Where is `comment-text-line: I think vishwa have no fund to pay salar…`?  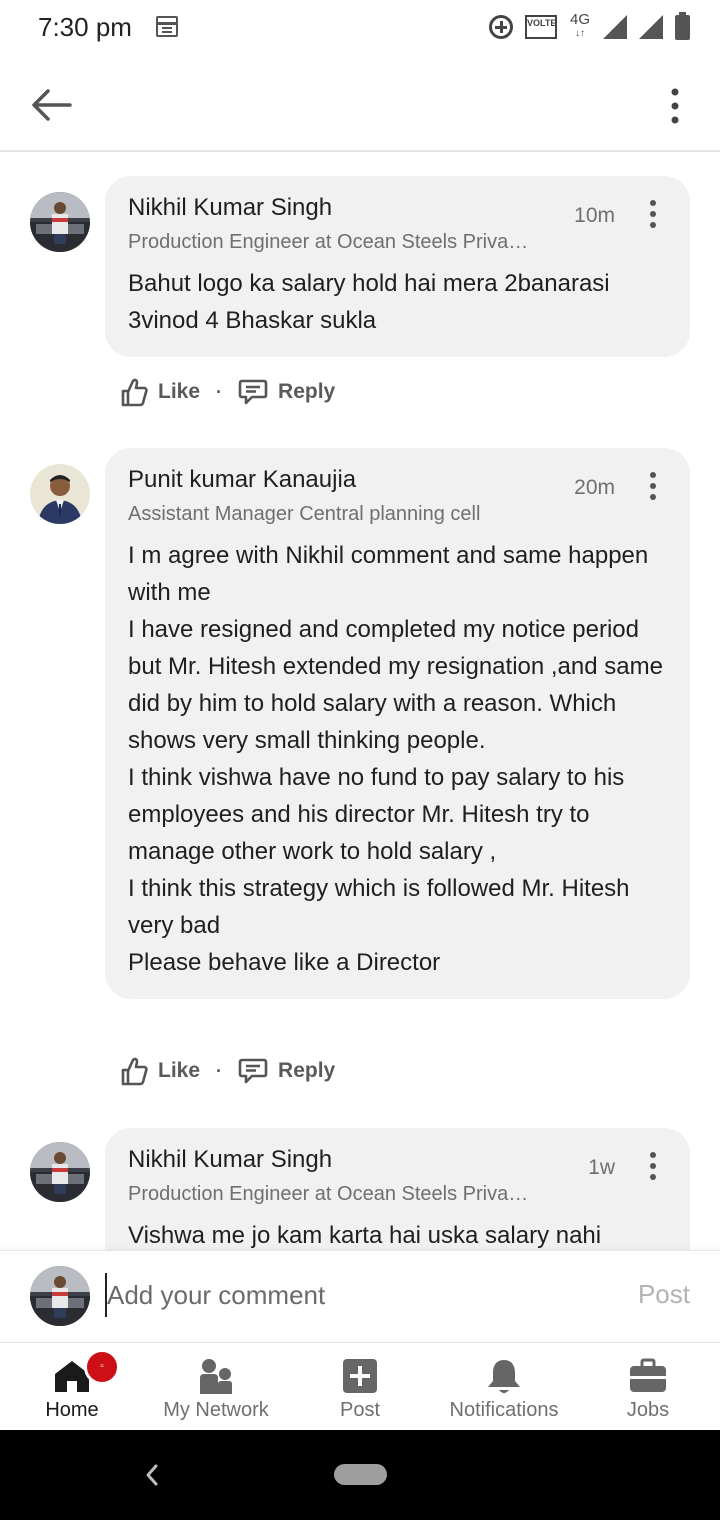
comment-text-line: I think vishwa have no fund to pay salar… is located at coordinates (376, 814).